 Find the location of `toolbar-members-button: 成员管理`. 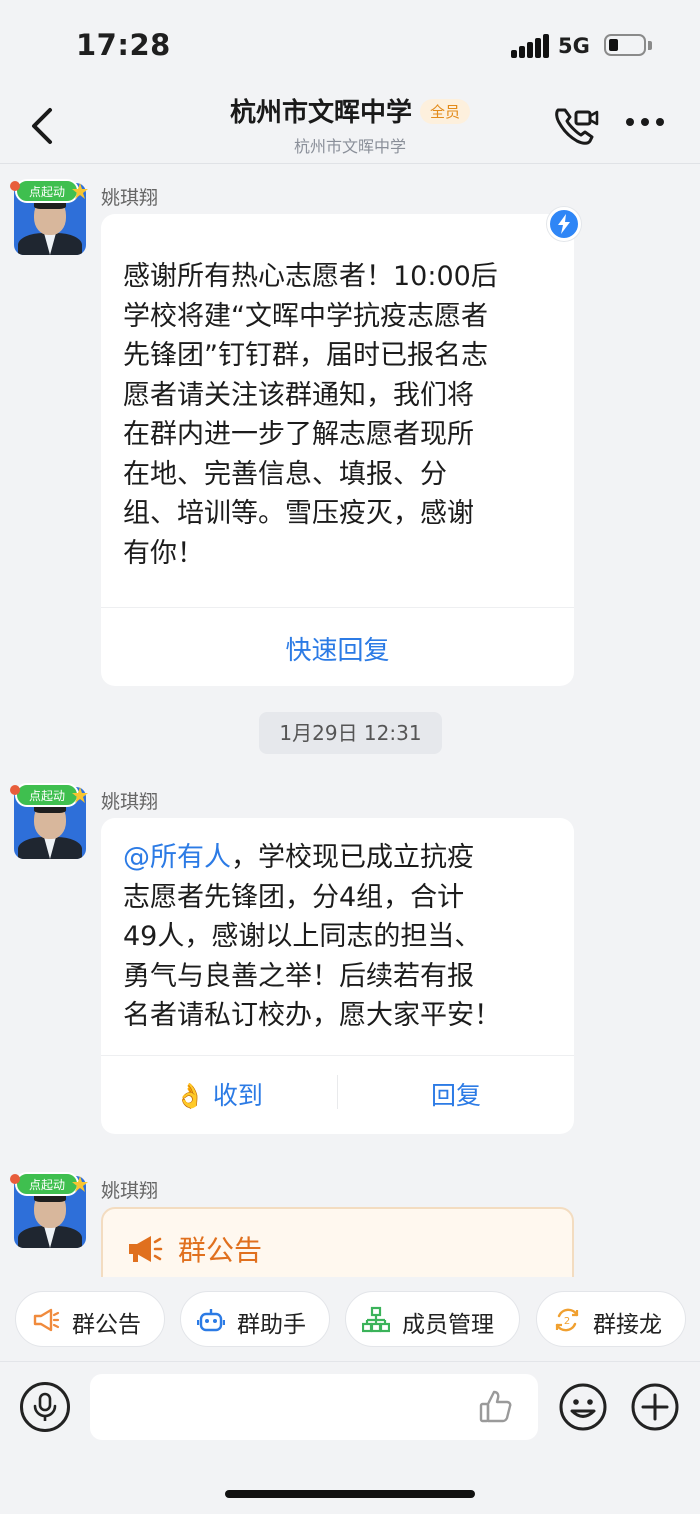

toolbar-members-button: 成员管理 is located at coordinates (432, 1319).